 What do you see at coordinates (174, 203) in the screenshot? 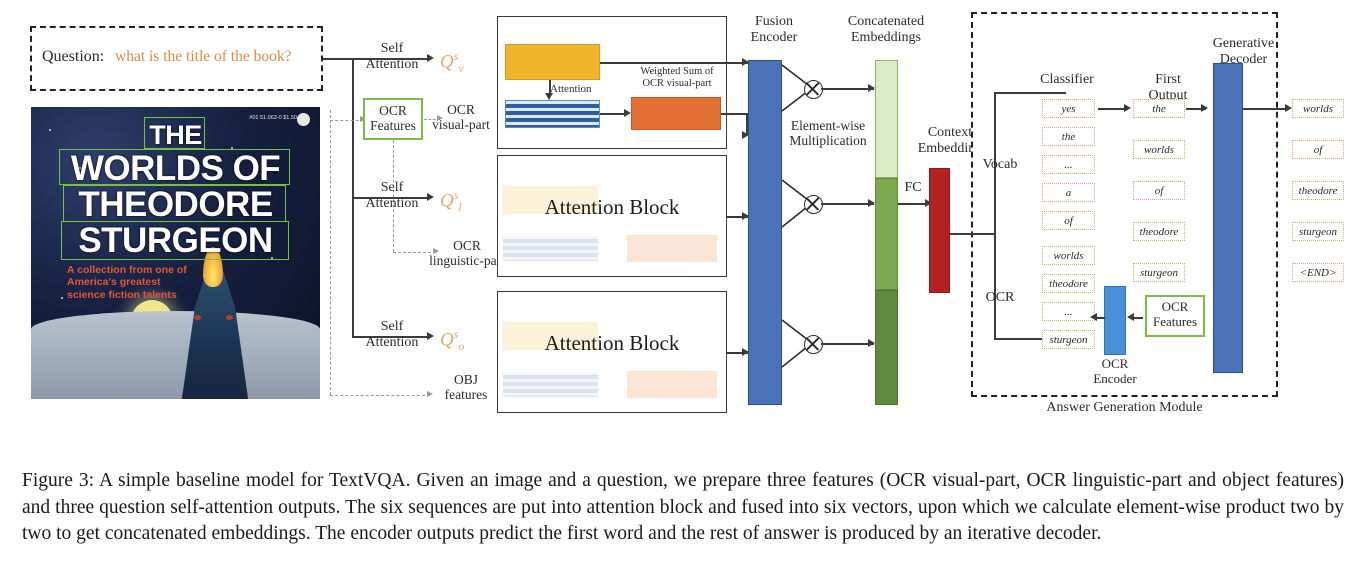
I see `ocr-box-theodore` at bounding box center [174, 203].